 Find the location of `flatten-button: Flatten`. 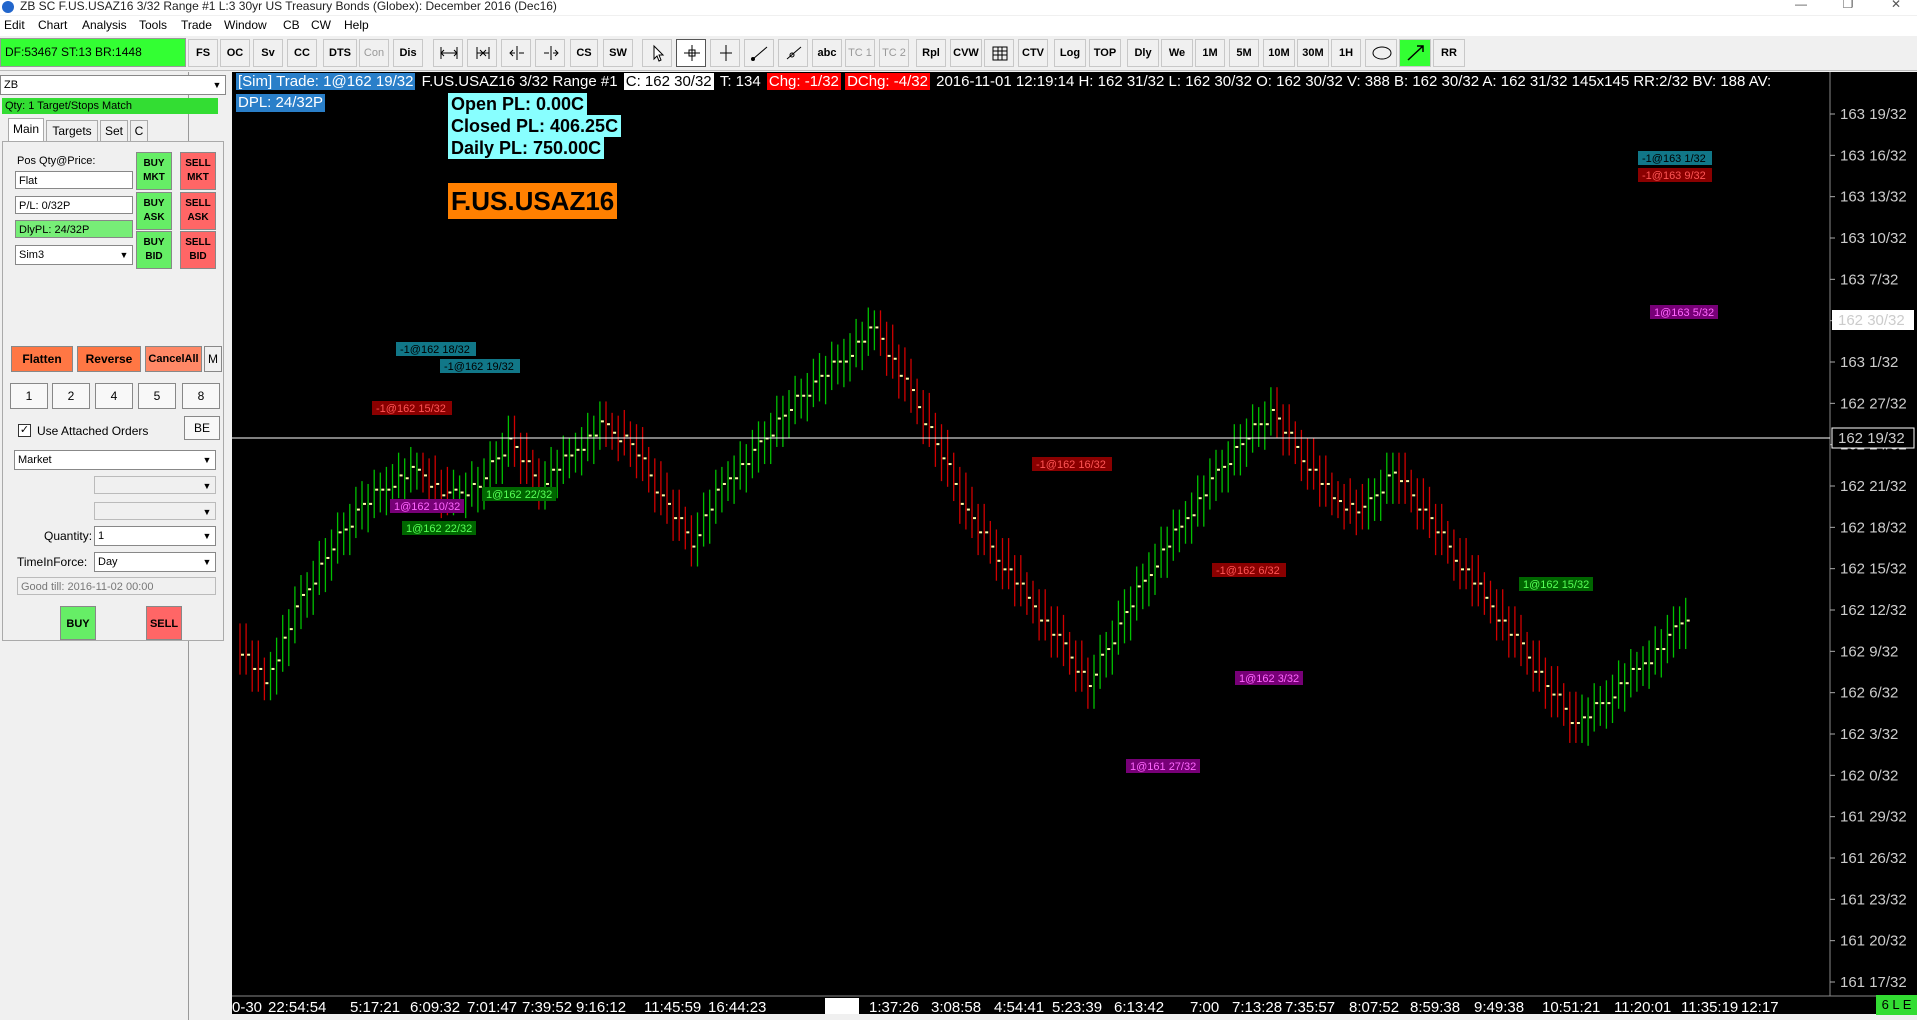

flatten-button: Flatten is located at coordinates (42, 359).